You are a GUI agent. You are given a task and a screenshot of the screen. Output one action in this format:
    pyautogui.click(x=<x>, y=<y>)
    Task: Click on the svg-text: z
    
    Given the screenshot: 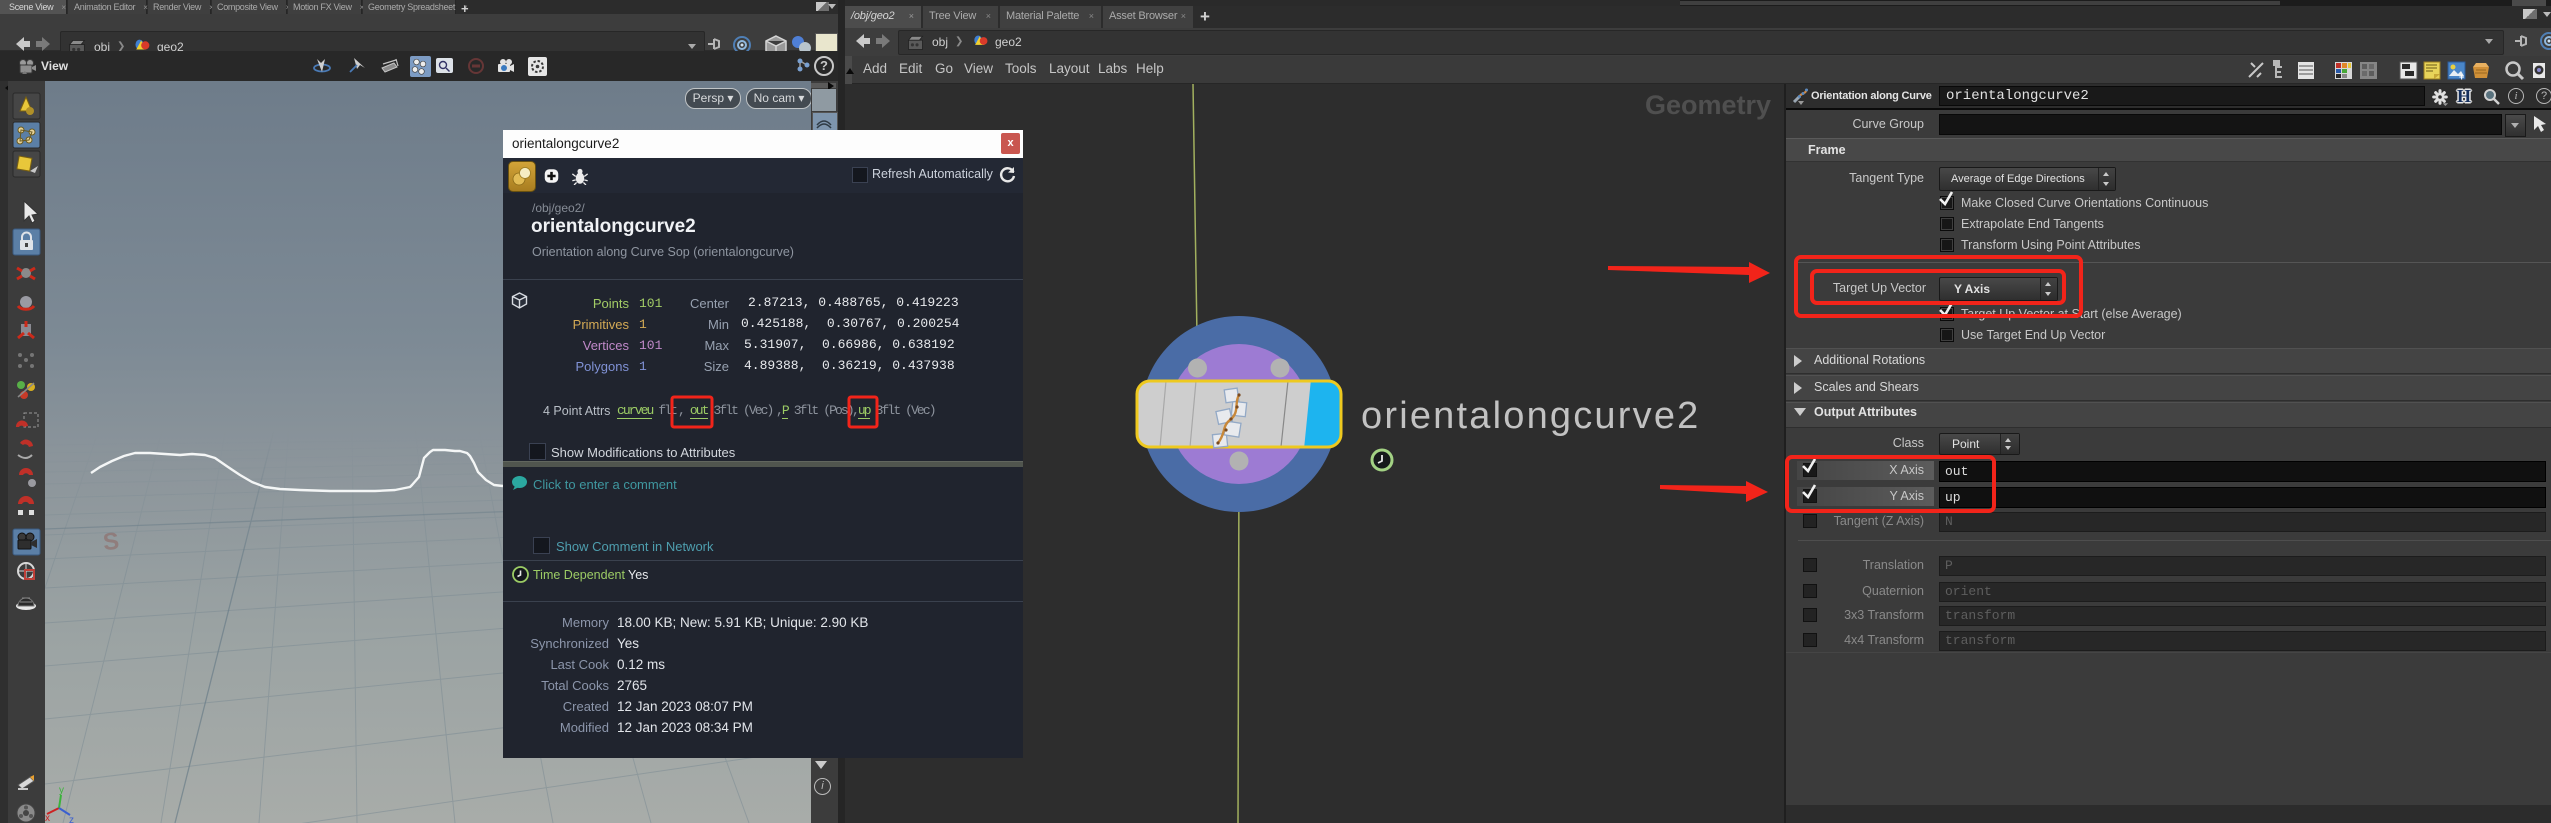 What is the action you would take?
    pyautogui.click(x=71, y=819)
    